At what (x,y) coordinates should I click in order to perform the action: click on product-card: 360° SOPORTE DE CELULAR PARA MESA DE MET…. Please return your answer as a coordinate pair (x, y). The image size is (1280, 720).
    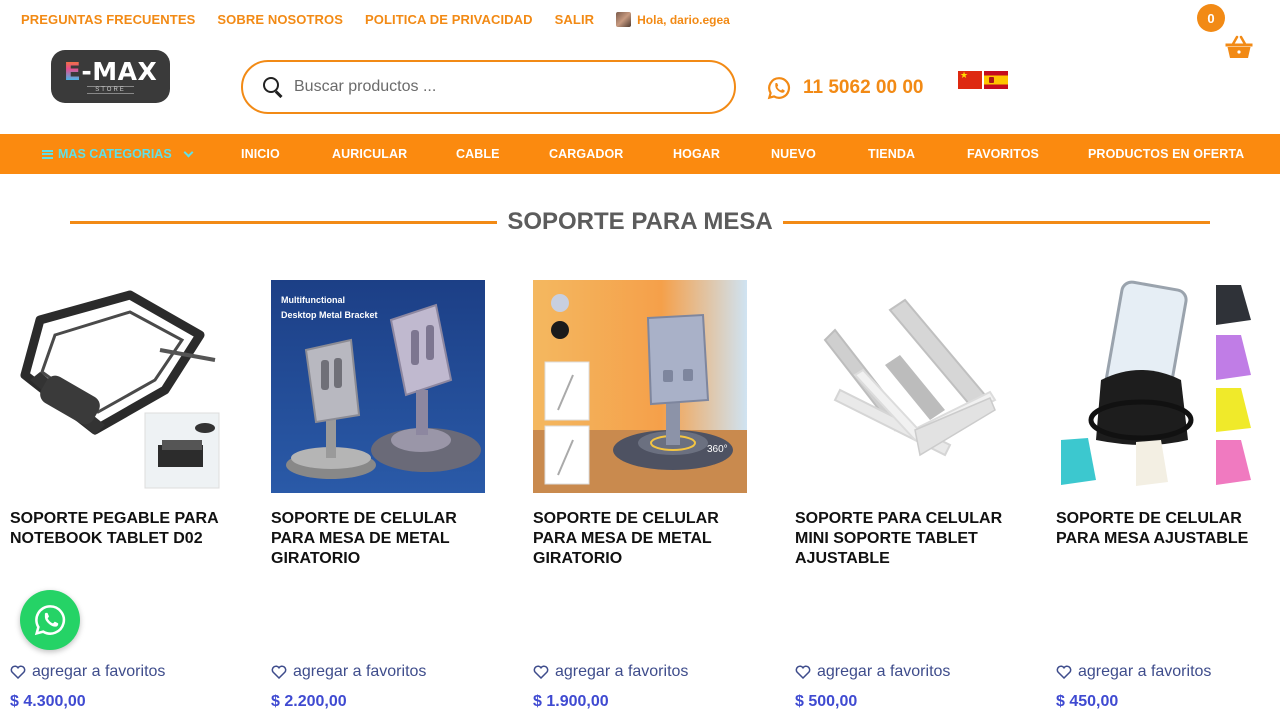
    Looking at the image, I should click on (640, 500).